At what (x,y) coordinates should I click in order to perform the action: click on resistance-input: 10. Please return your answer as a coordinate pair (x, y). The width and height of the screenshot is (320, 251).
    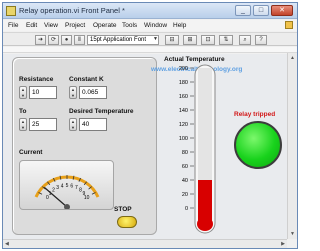
    Looking at the image, I should click on (43, 92).